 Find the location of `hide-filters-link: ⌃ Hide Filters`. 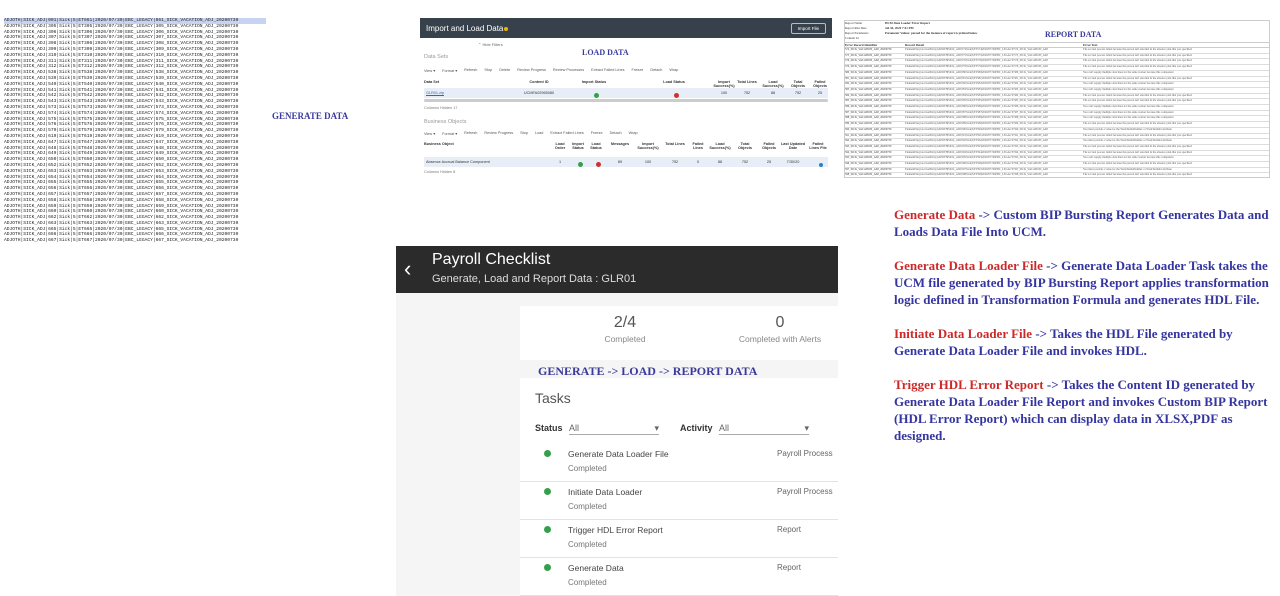

hide-filters-link: ⌃ Hide Filters is located at coordinates (490, 44).